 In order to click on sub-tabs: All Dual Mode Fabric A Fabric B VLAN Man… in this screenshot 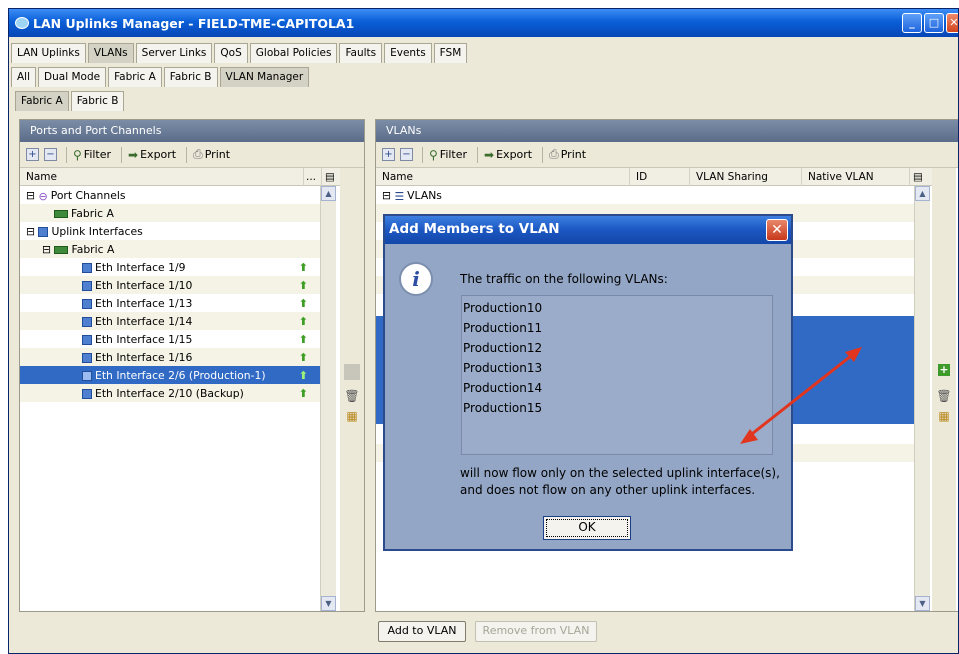, I will do `click(161, 77)`.